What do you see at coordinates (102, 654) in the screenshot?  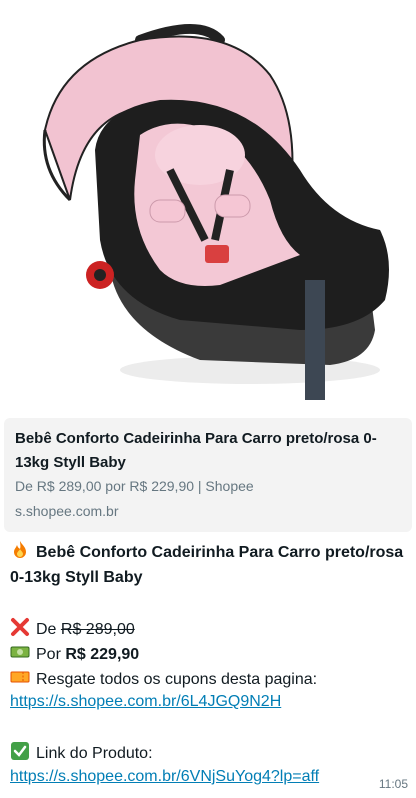 I see `new-price: R$ 229,90` at bounding box center [102, 654].